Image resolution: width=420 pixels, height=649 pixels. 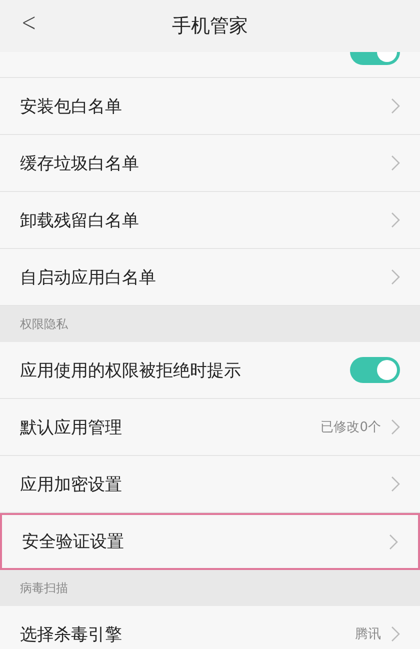 I want to click on row-label: 缓存垃圾白名单, so click(x=80, y=163).